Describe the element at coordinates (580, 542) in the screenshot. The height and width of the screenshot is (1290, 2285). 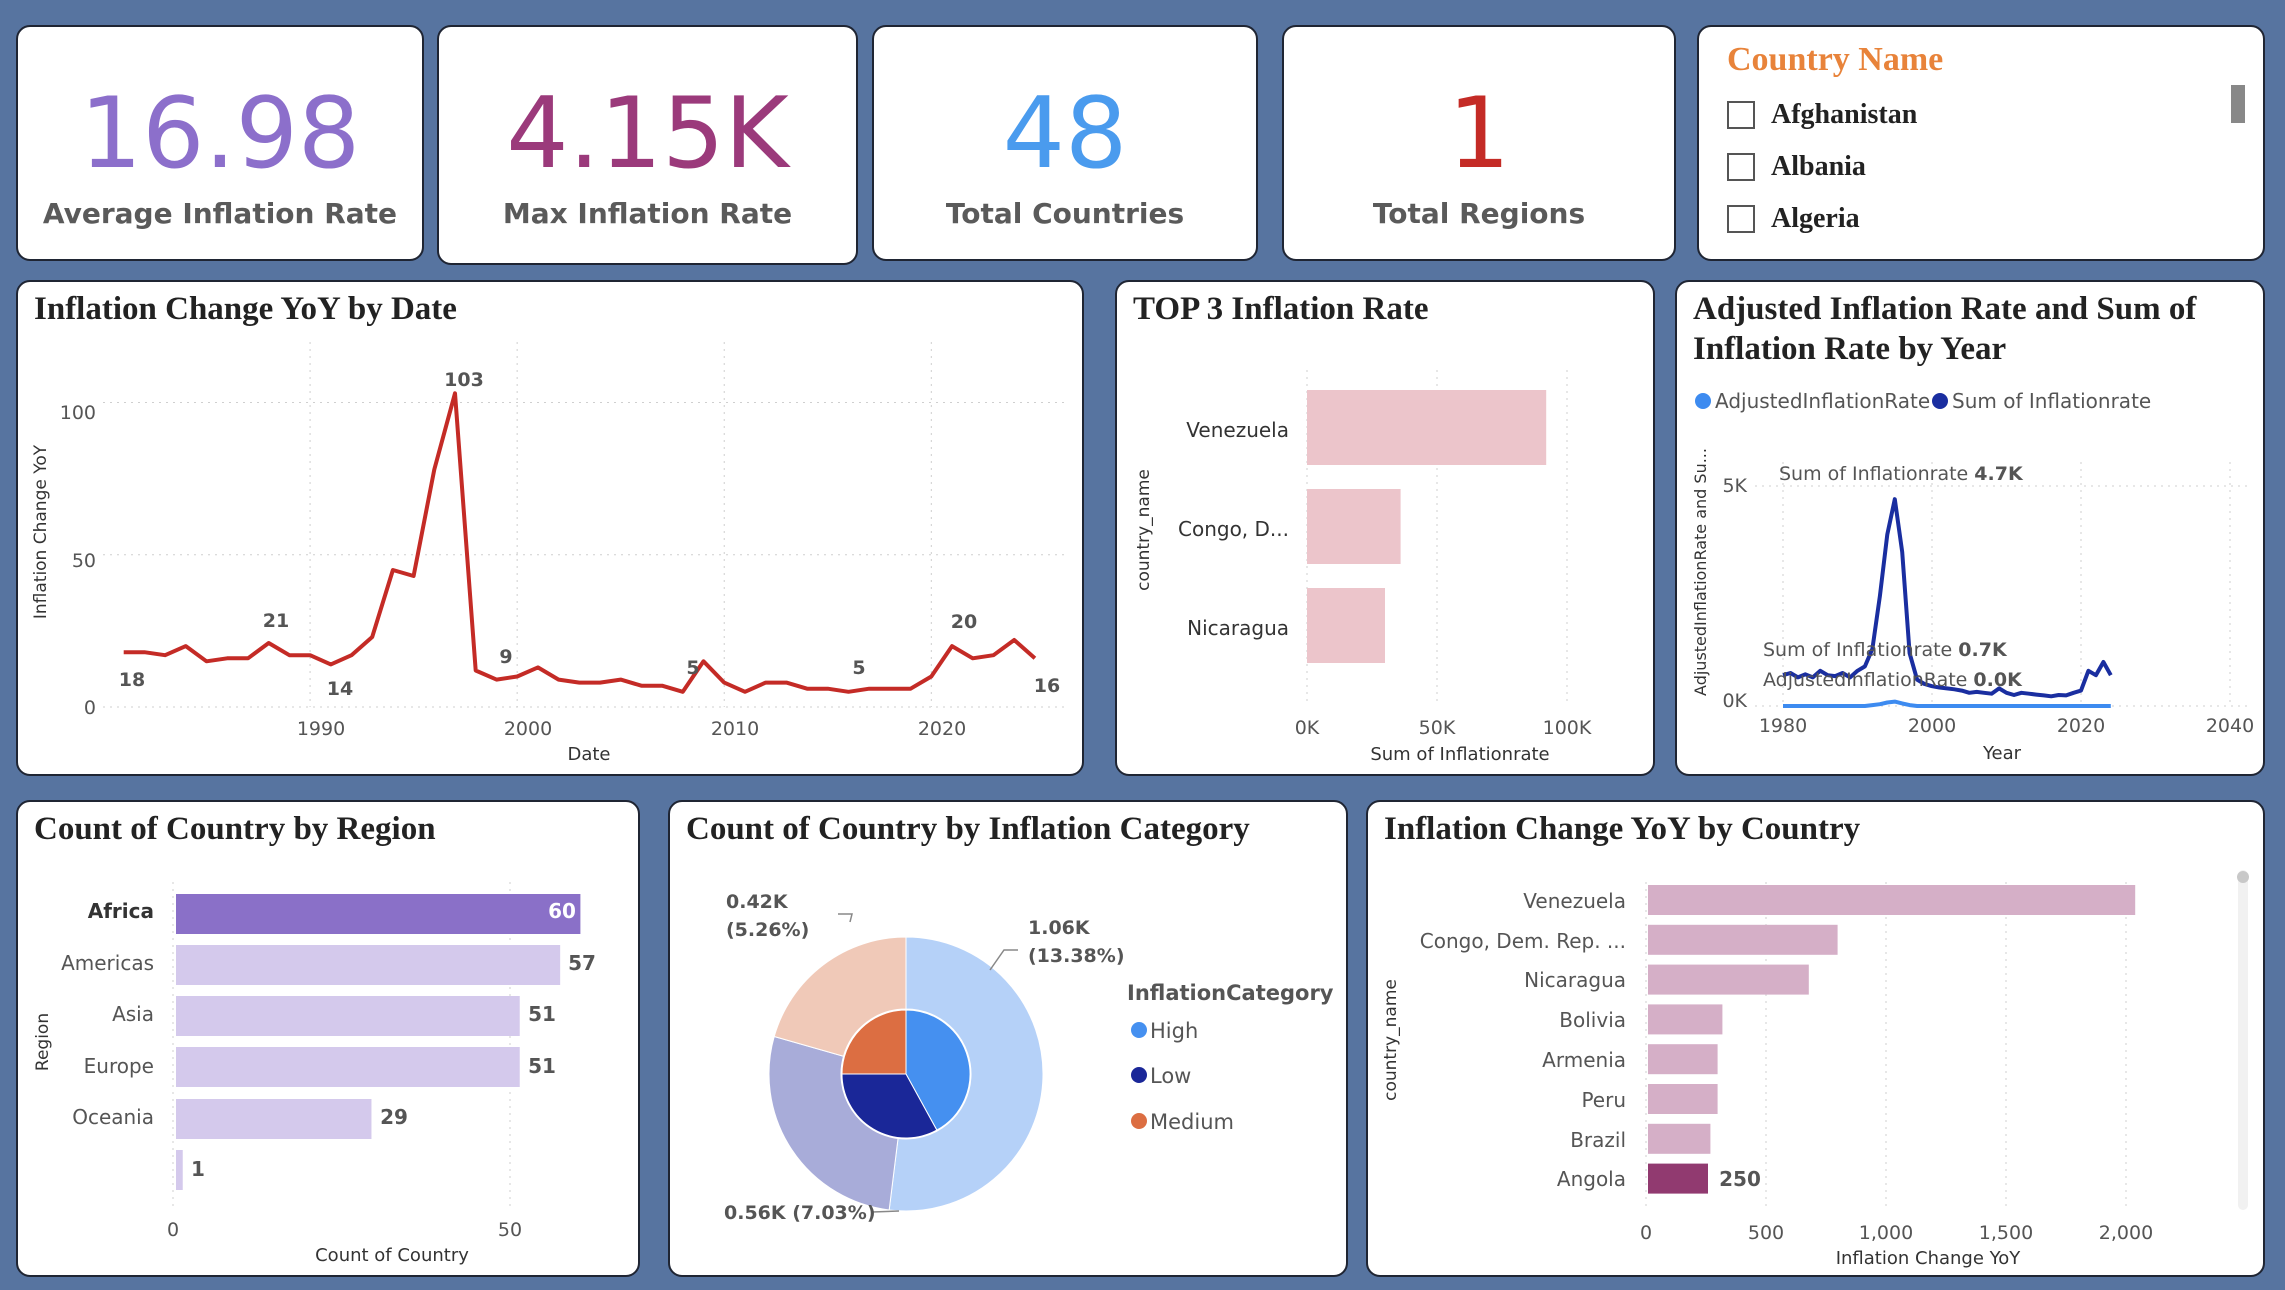
I see `series-line` at that location.